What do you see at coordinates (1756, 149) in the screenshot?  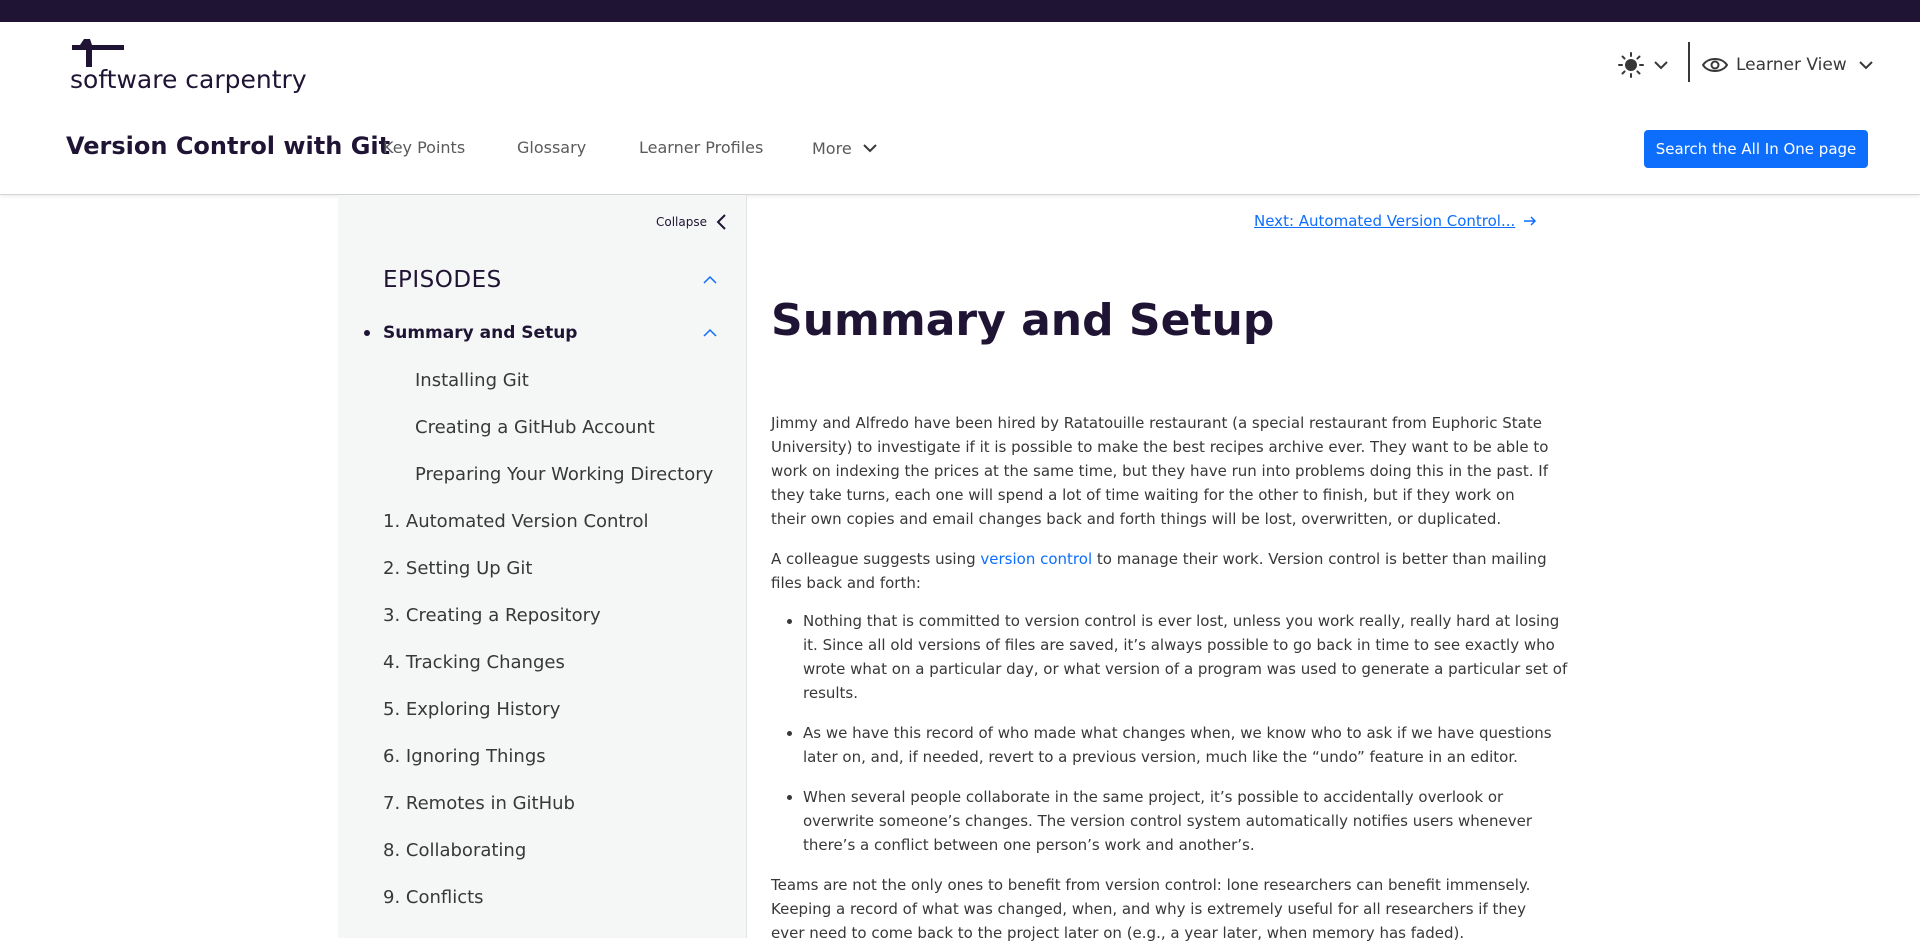 I see `search-all-in-one-button: Search the All In One page` at bounding box center [1756, 149].